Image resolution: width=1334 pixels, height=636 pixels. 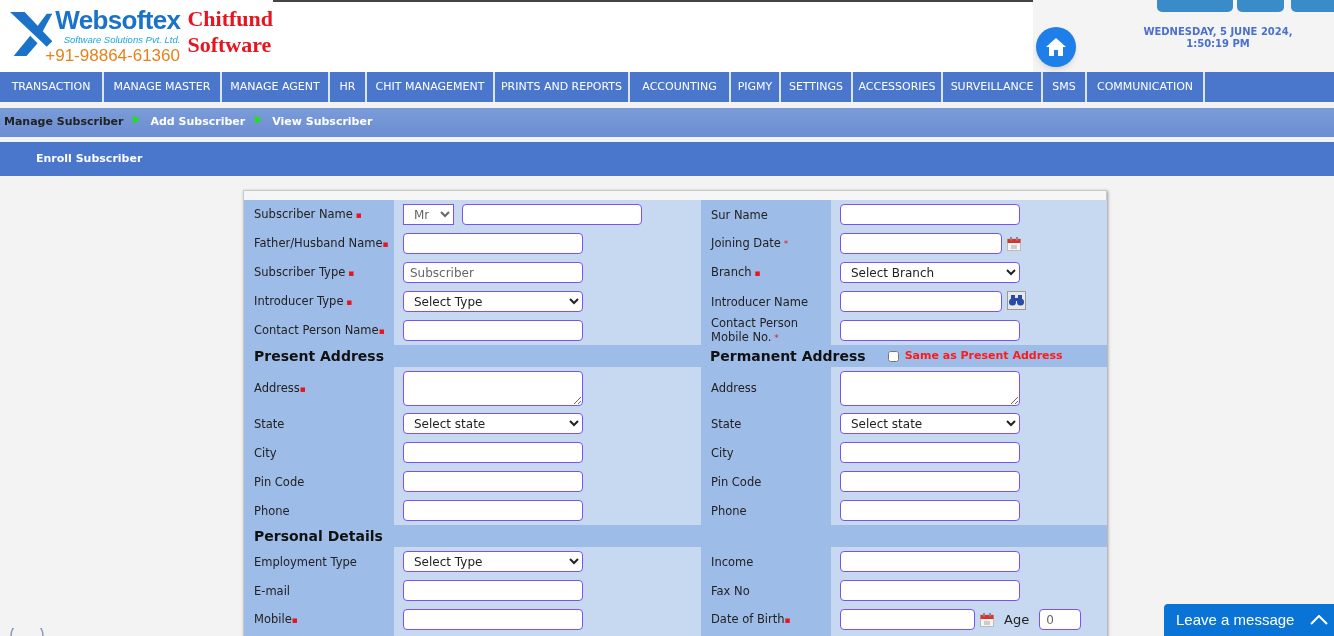 I want to click on field-label: Subscriber Name ▪, so click(x=308, y=214).